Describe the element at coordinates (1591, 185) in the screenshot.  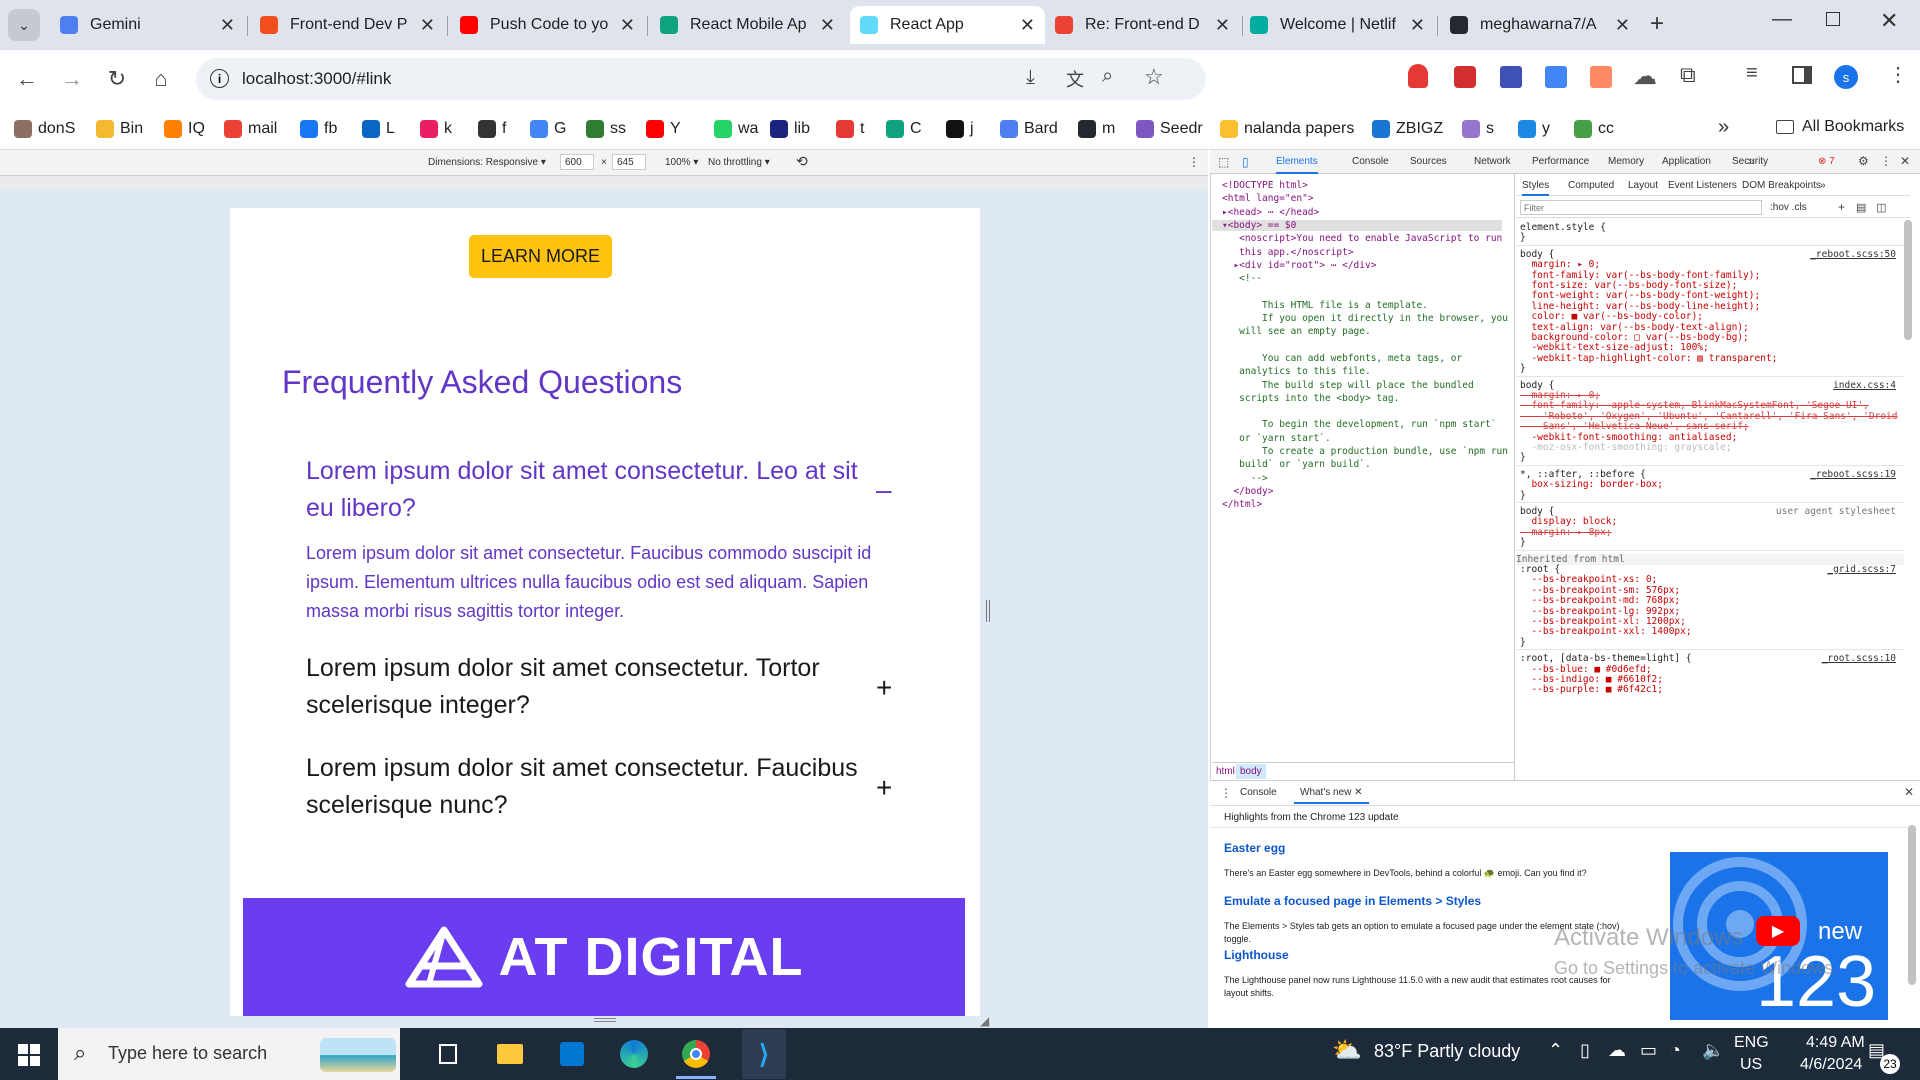
I see `styles-subtab-2: Computed` at that location.